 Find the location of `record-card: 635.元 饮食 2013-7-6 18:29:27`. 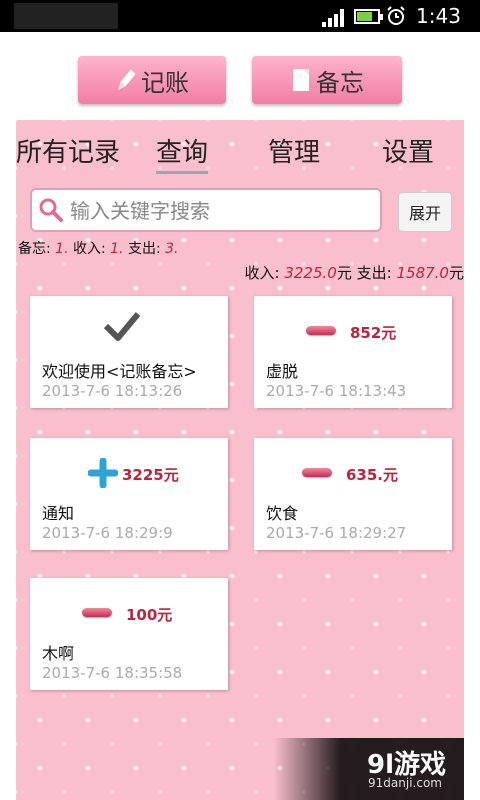

record-card: 635.元 饮食 2013-7-6 18:29:27 is located at coordinates (353, 494).